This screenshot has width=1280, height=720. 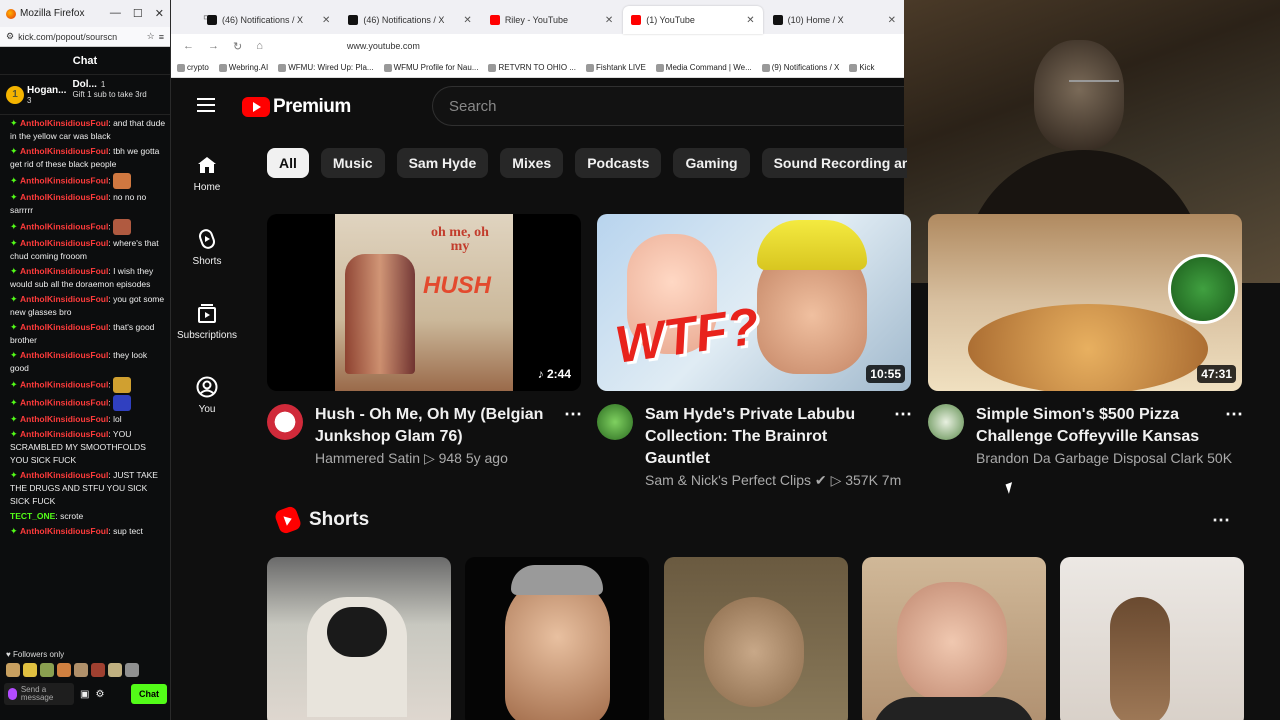 I want to click on bookmark-item: Fishtank LIVE, so click(x=615, y=67).